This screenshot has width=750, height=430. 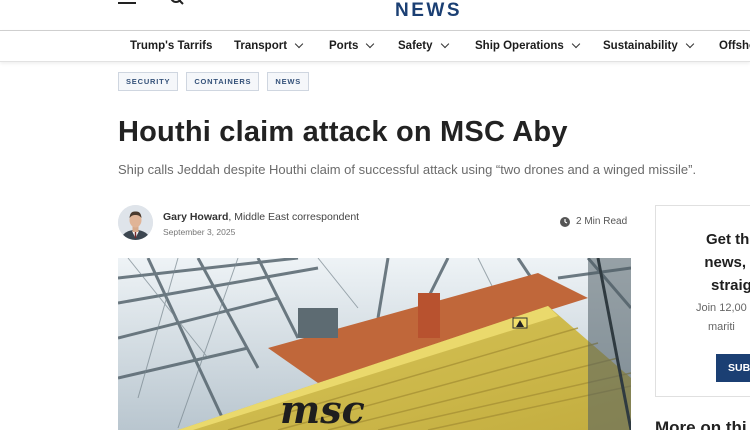 I want to click on more-on-this-heading: More on thi, so click(x=701, y=424).